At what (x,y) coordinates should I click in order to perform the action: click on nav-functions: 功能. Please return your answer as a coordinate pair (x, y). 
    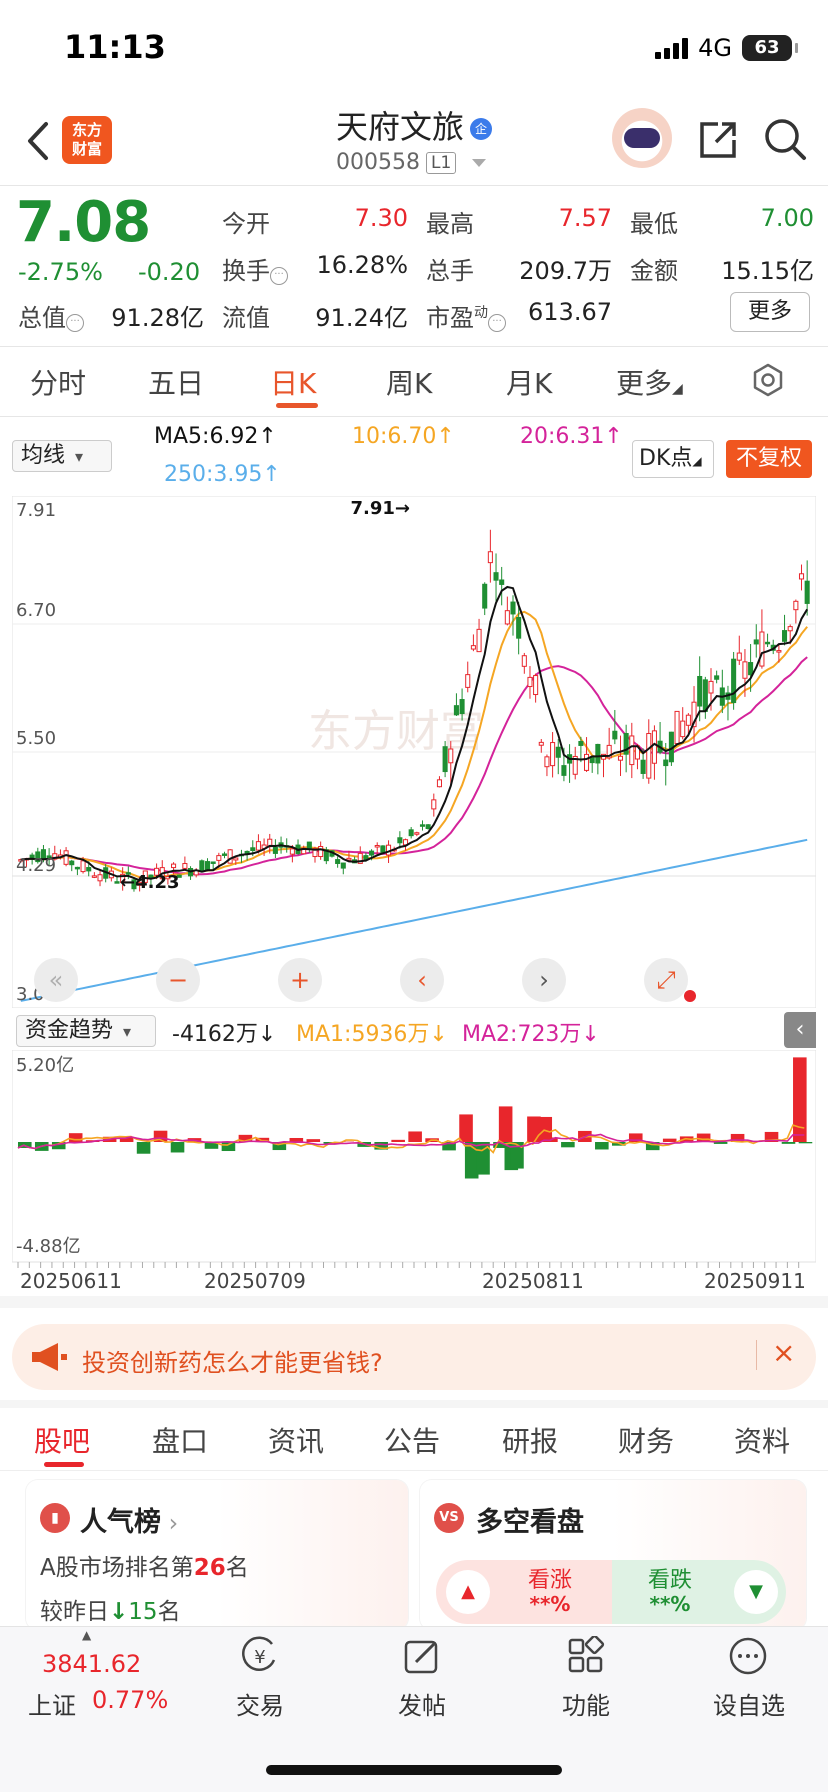
    Looking at the image, I should click on (586, 1703).